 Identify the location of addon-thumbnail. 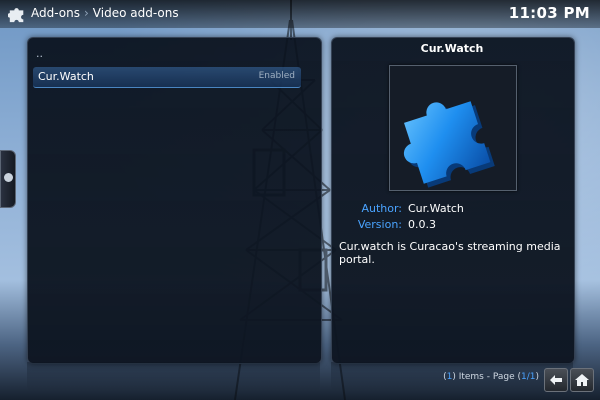
(453, 128).